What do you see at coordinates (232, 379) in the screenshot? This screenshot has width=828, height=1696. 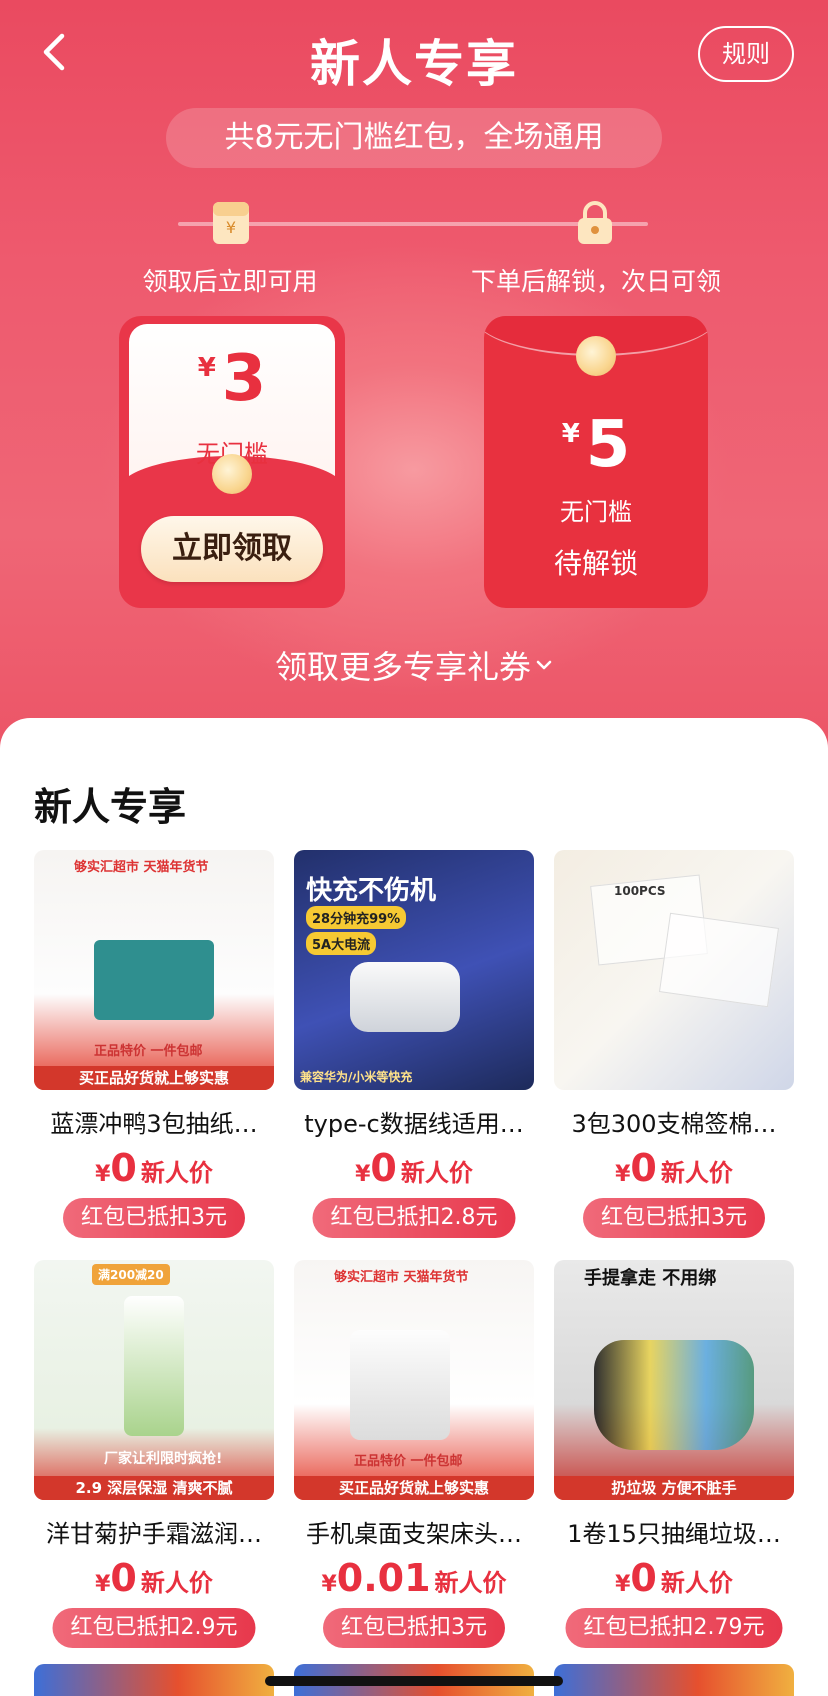 I see `coupon-amount: ¥3` at bounding box center [232, 379].